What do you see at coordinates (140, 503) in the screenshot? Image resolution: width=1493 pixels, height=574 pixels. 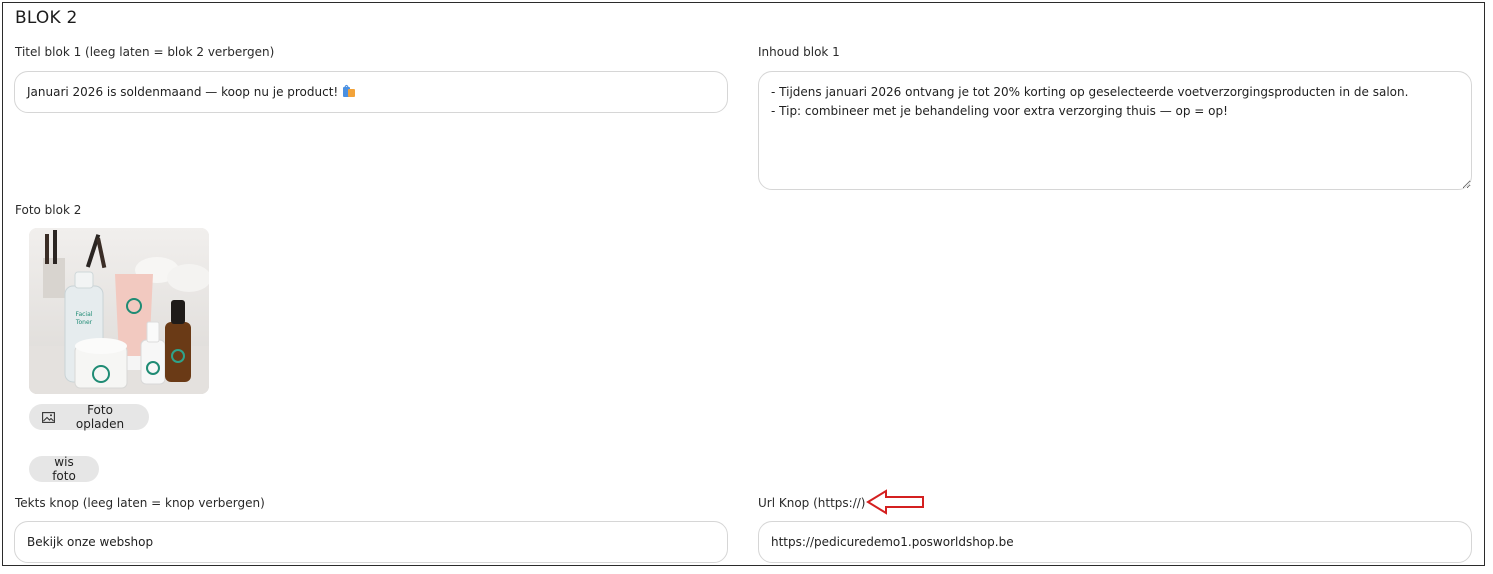 I see `button-text-field-label: Tekts knop (leeg laten = knop verbergen)` at bounding box center [140, 503].